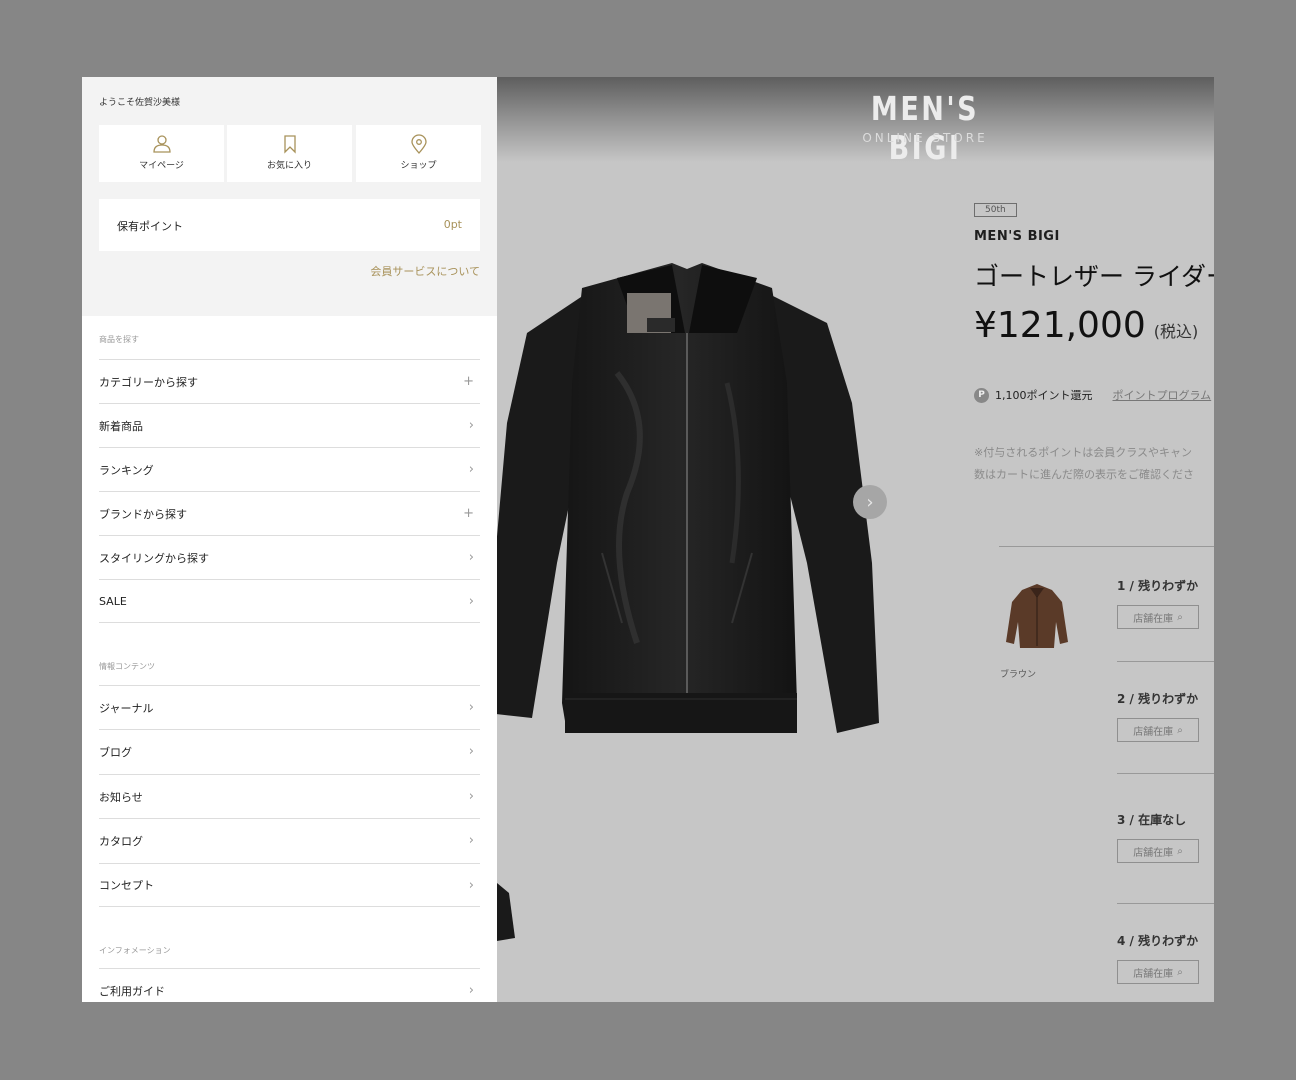  Describe the element at coordinates (1158, 958) in the screenshot. I see `size-row: 4 / 残りわずか 店舗在庫 ⌕` at that location.